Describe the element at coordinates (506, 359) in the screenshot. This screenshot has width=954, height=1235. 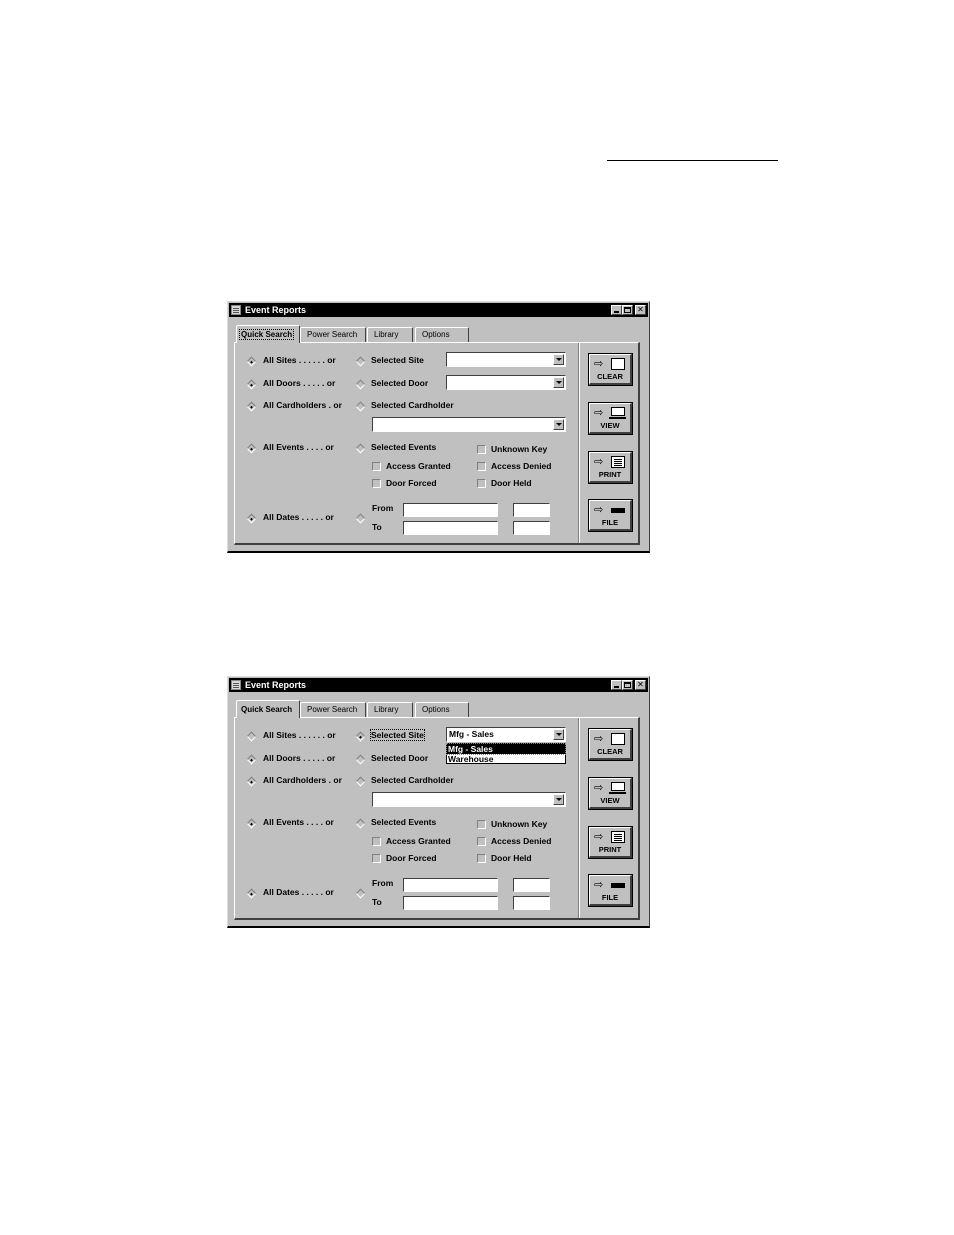
I see `site-combo` at that location.